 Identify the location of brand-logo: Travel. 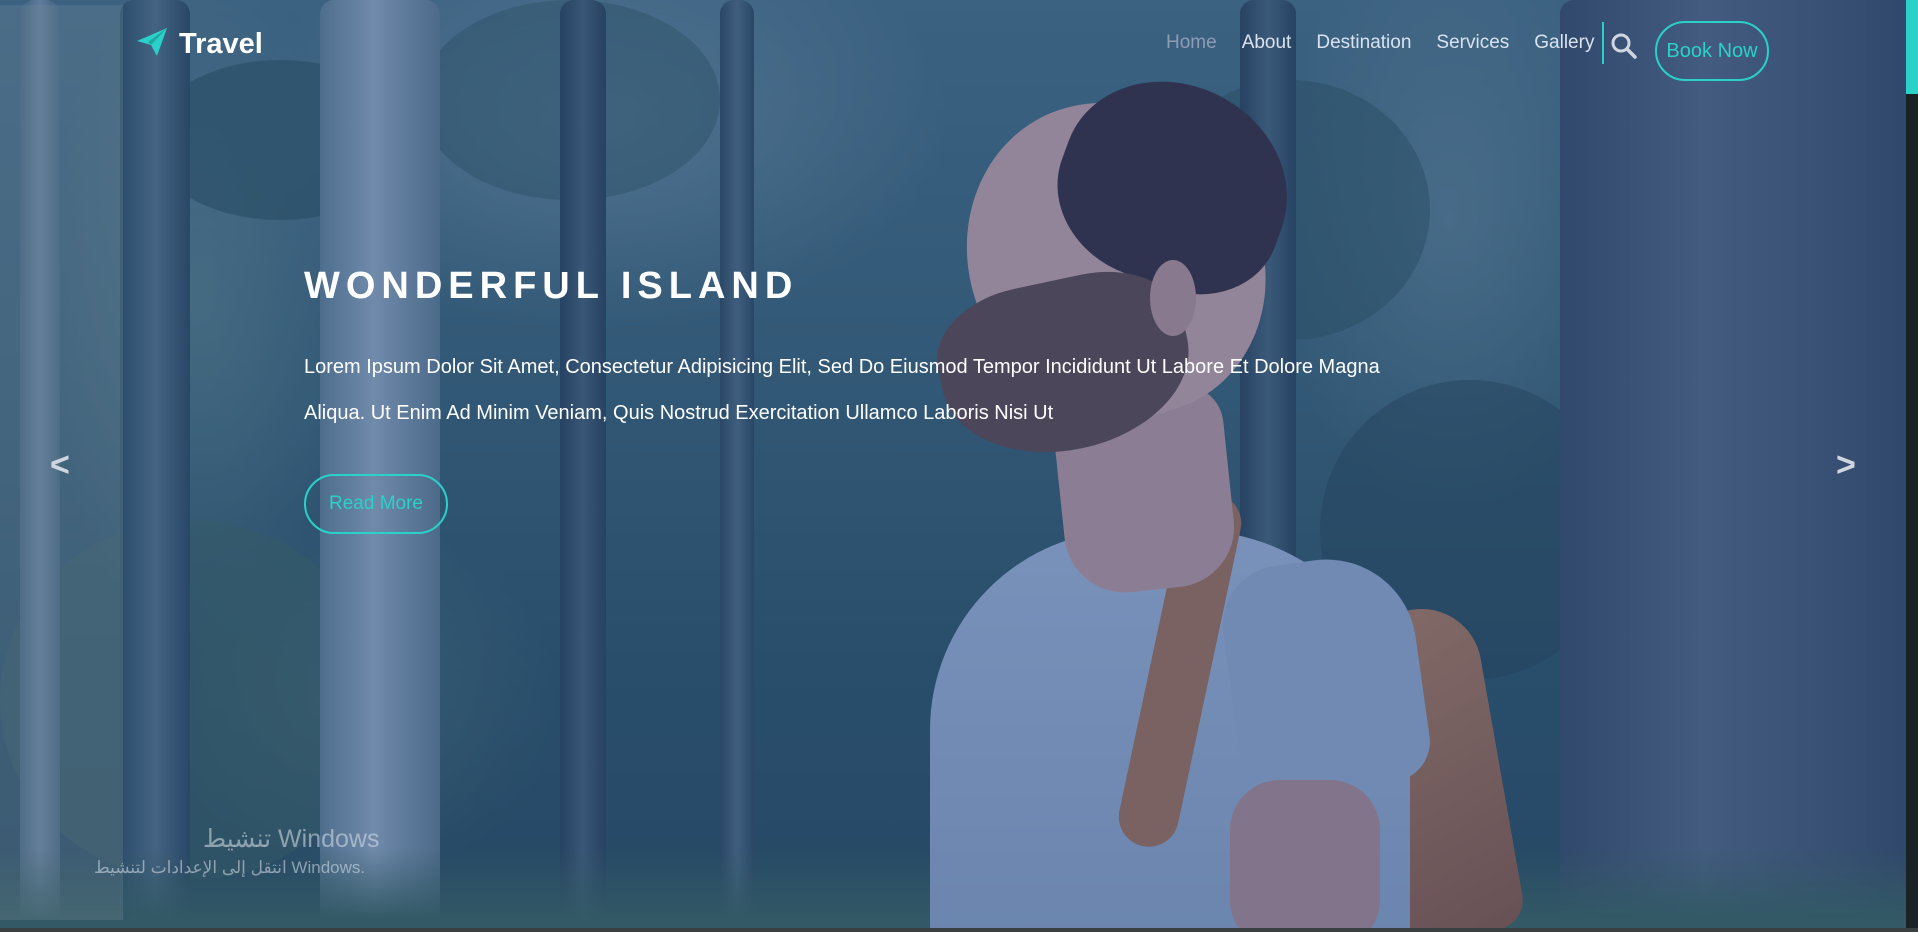
(199, 44).